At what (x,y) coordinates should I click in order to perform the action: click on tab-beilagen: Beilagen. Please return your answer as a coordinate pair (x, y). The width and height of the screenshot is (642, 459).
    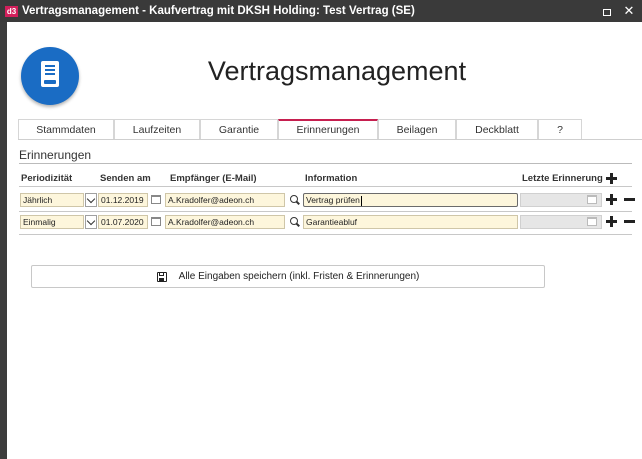
    Looking at the image, I should click on (417, 129).